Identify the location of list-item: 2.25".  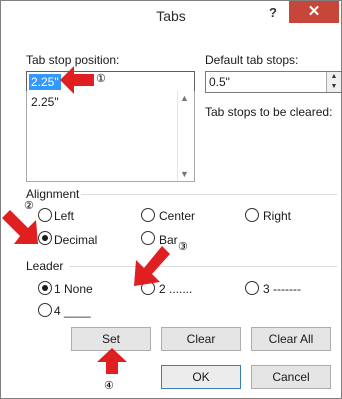
(45, 102).